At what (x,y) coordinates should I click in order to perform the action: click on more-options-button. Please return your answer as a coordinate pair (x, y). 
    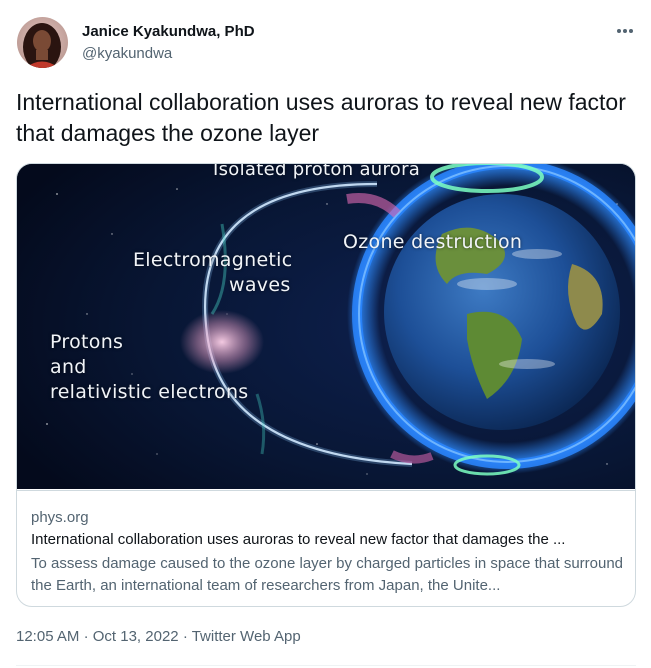
    Looking at the image, I should click on (625, 31).